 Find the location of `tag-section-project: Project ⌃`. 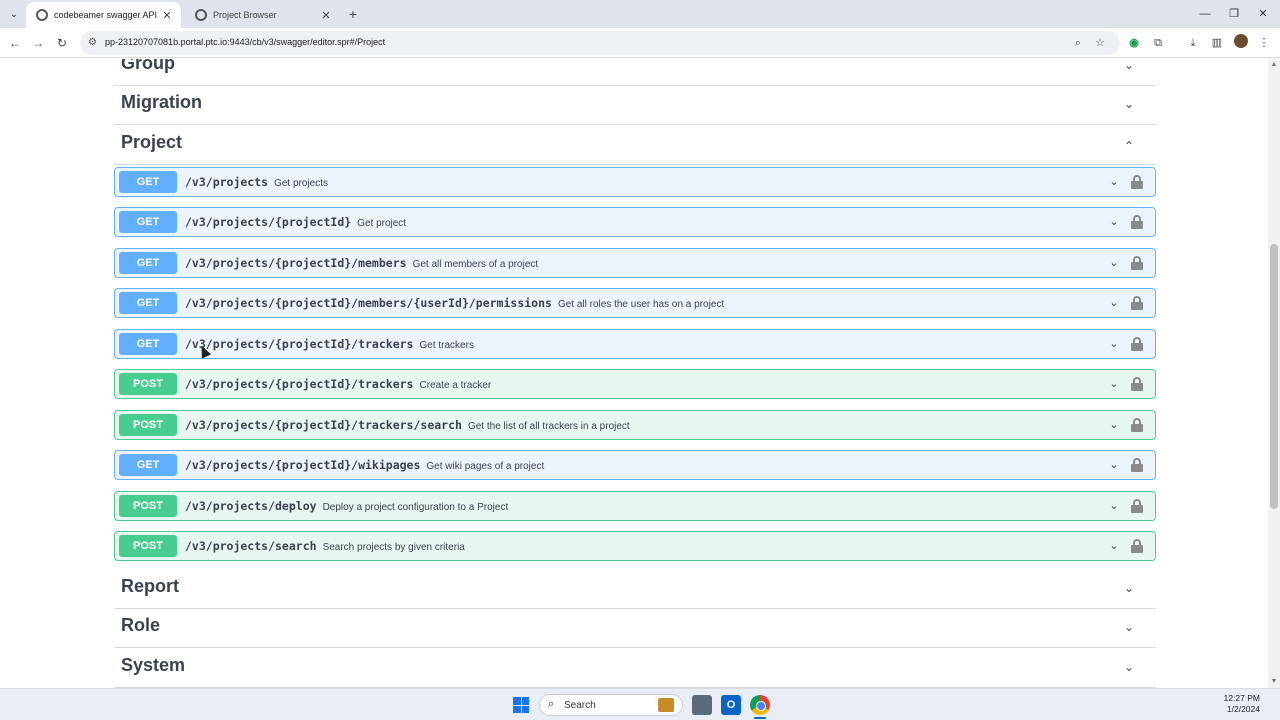

tag-section-project: Project ⌃ is located at coordinates (635, 145).